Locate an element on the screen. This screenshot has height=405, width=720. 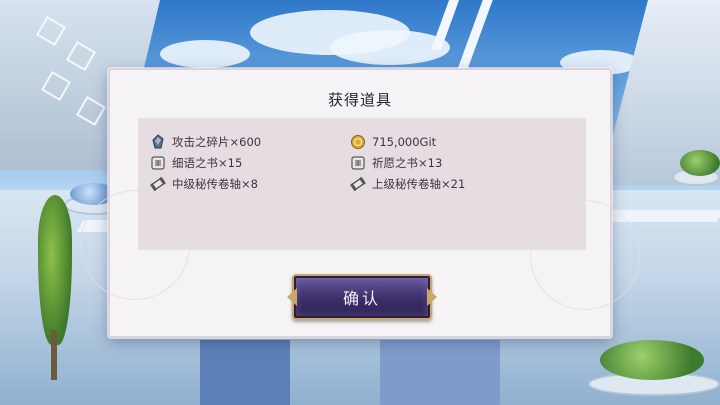
confirm-button: 确认 is located at coordinates (362, 297).